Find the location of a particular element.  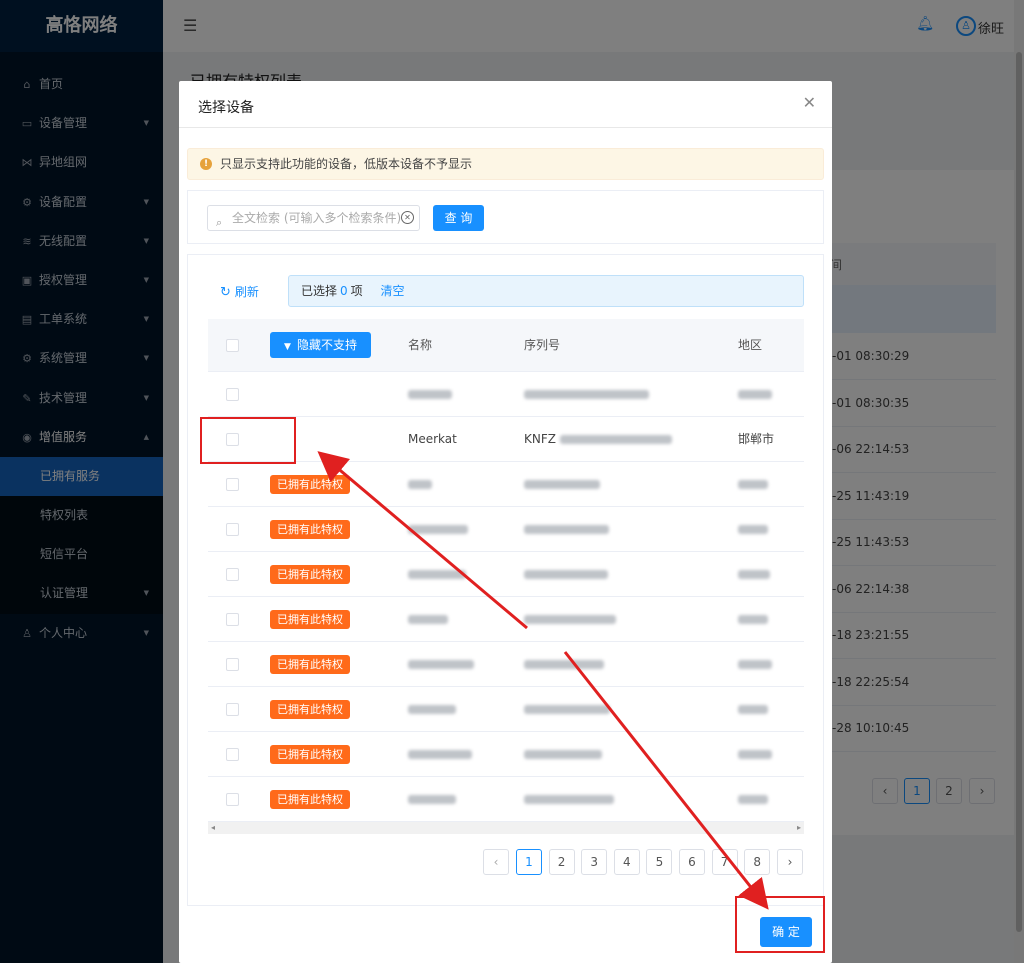

arrow-to-confirm is located at coordinates (666, 780).